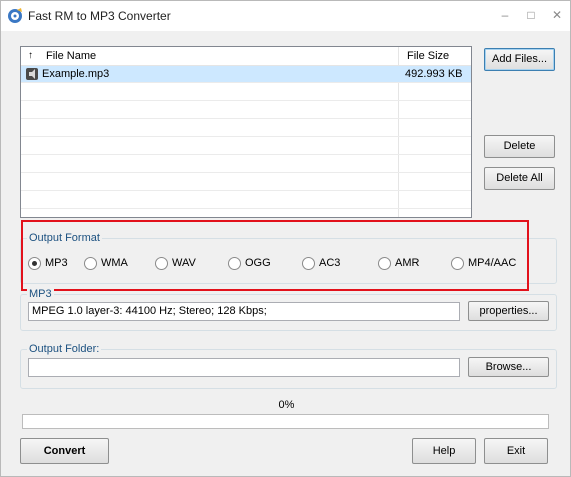 This screenshot has width=571, height=477. I want to click on exit-button: Exit, so click(516, 451).